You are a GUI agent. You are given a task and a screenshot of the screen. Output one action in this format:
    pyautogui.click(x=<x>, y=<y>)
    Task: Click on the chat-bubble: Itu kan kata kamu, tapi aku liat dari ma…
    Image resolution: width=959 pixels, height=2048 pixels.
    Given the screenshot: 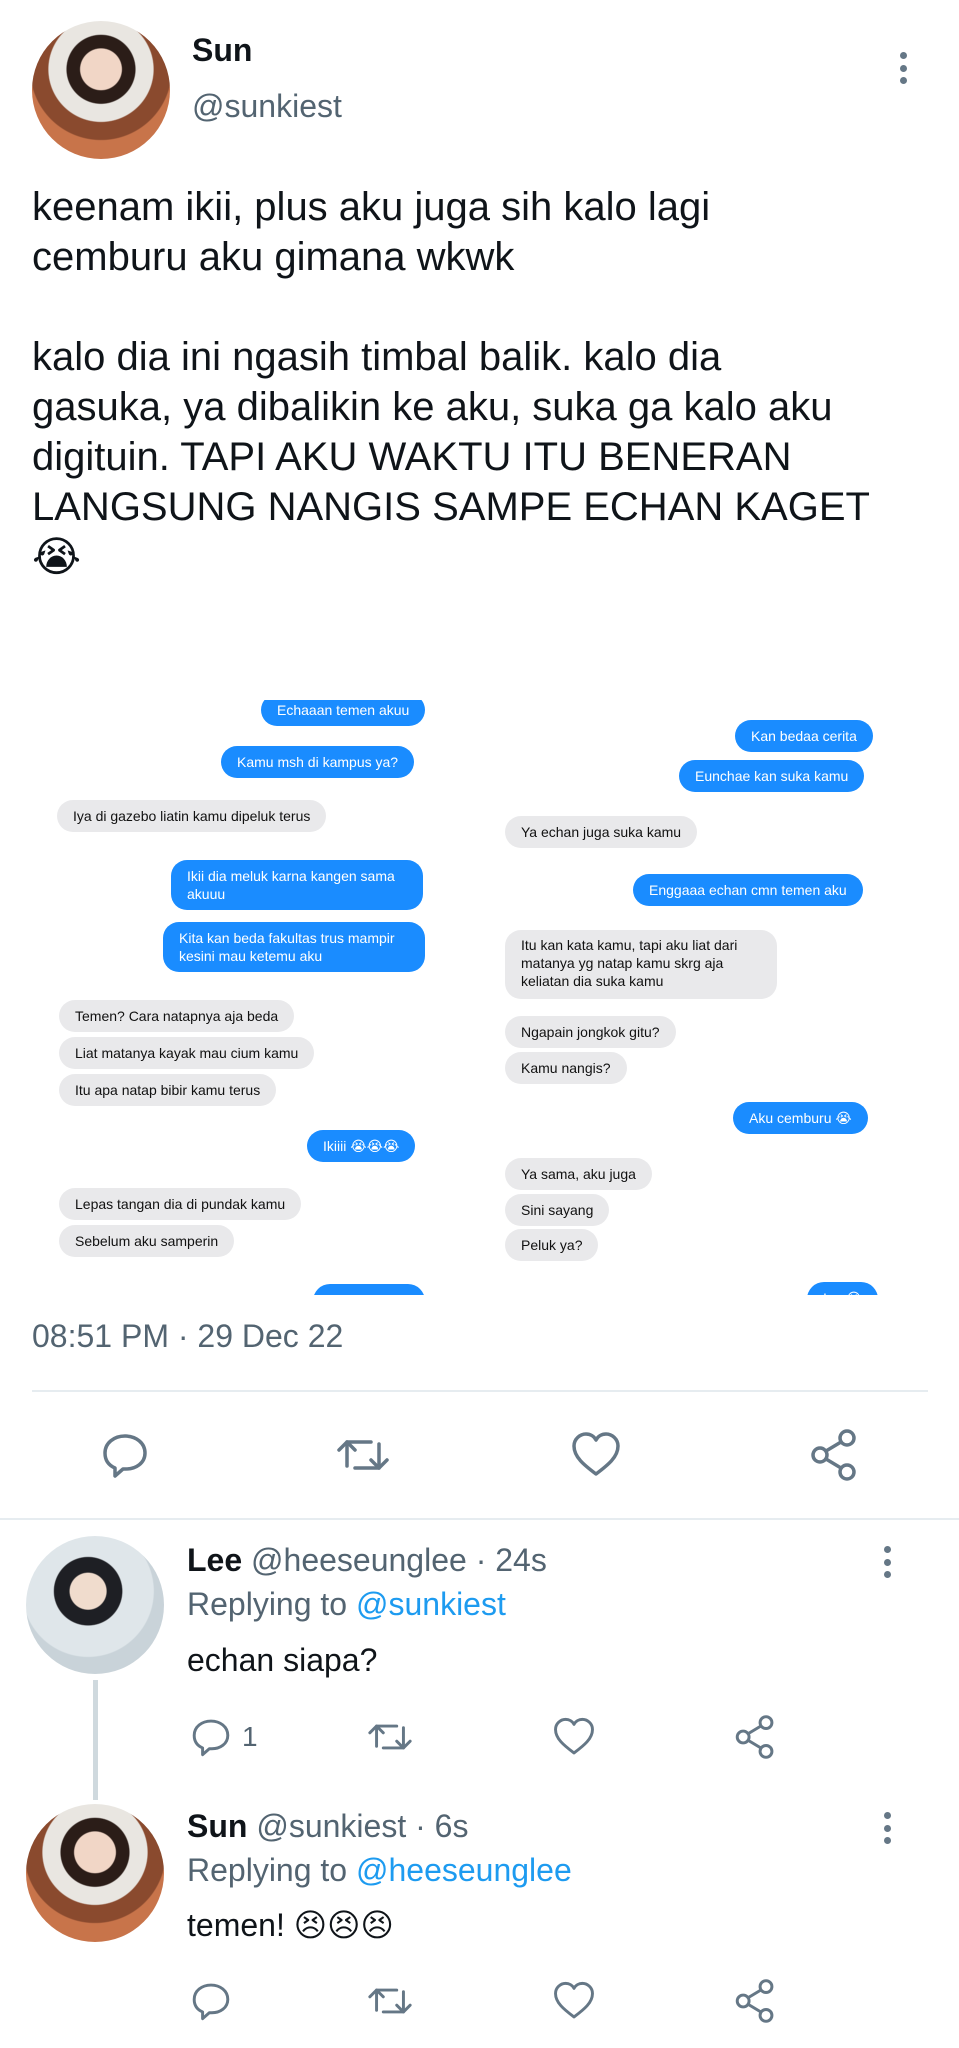 What is the action you would take?
    pyautogui.click(x=641, y=964)
    